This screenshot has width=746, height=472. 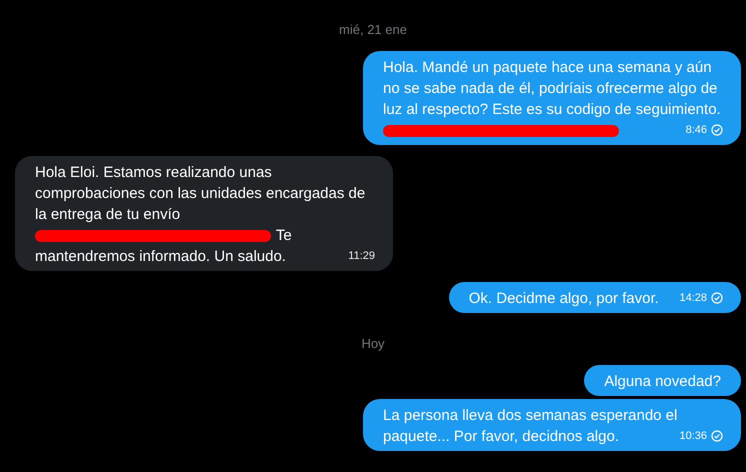 What do you see at coordinates (696, 130) in the screenshot?
I see `message-time: 8:46` at bounding box center [696, 130].